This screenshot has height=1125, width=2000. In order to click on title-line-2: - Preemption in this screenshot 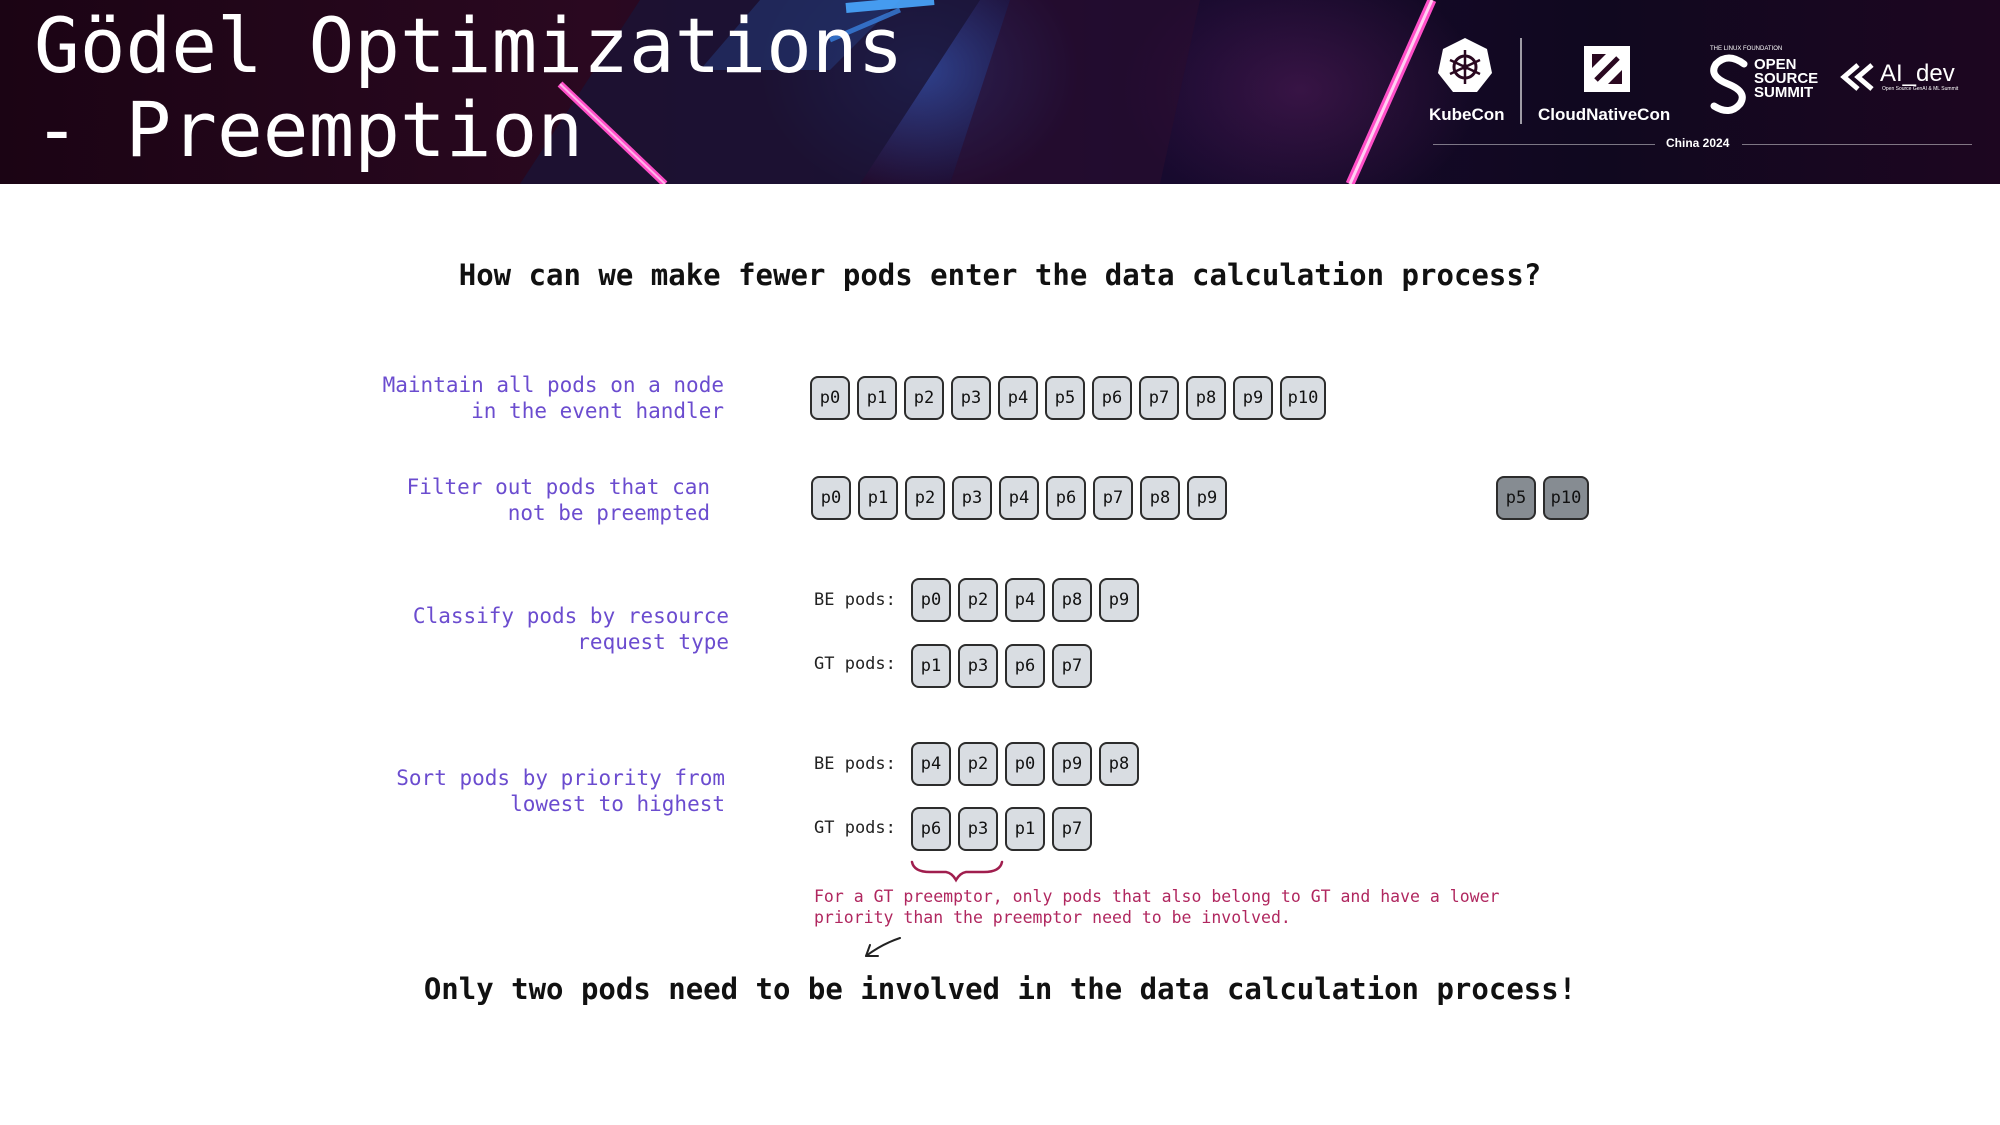, I will do `click(309, 129)`.